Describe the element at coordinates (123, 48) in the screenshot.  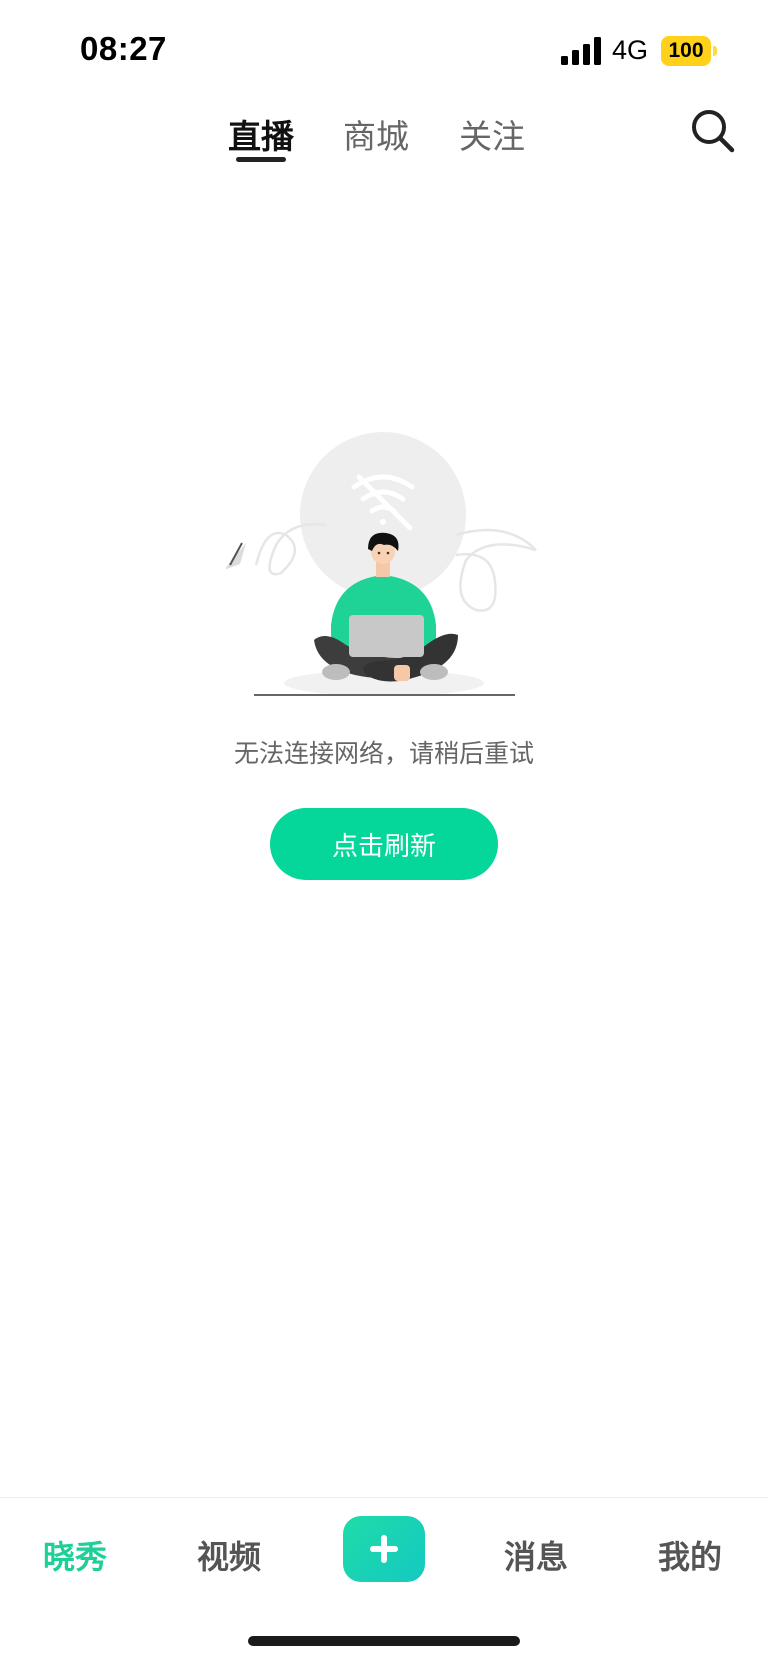
I see `status-time: 08:27` at that location.